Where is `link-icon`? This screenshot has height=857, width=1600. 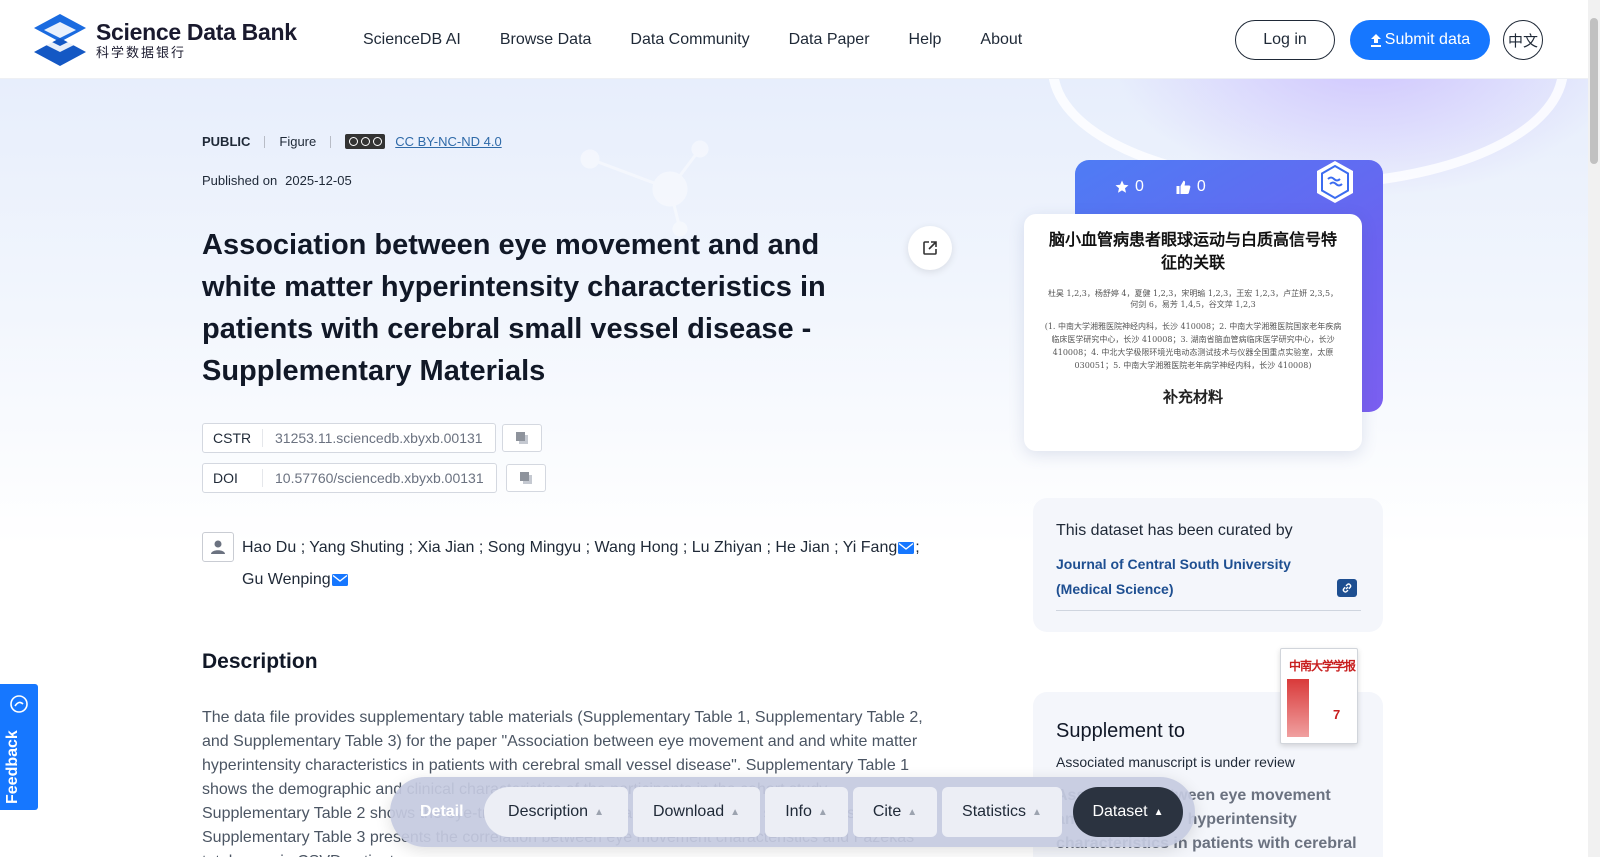
link-icon is located at coordinates (1347, 588).